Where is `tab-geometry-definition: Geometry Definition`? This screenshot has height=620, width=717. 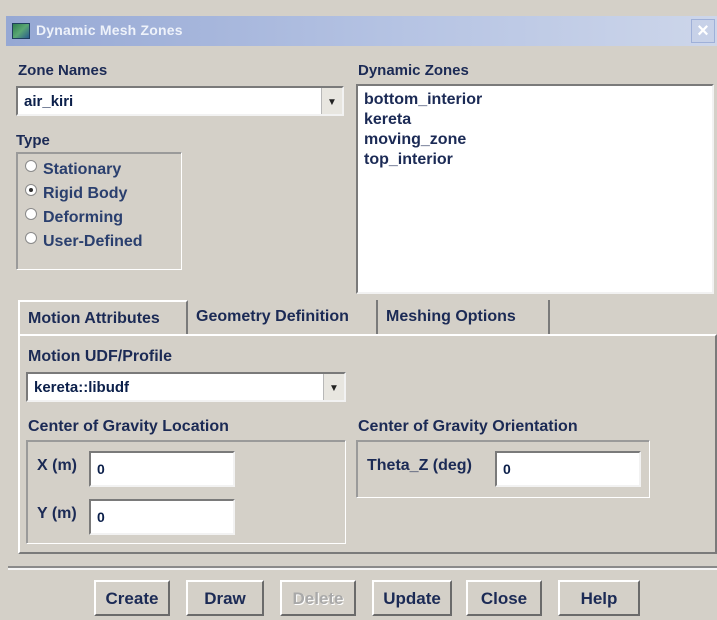
tab-geometry-definition: Geometry Definition is located at coordinates (283, 318).